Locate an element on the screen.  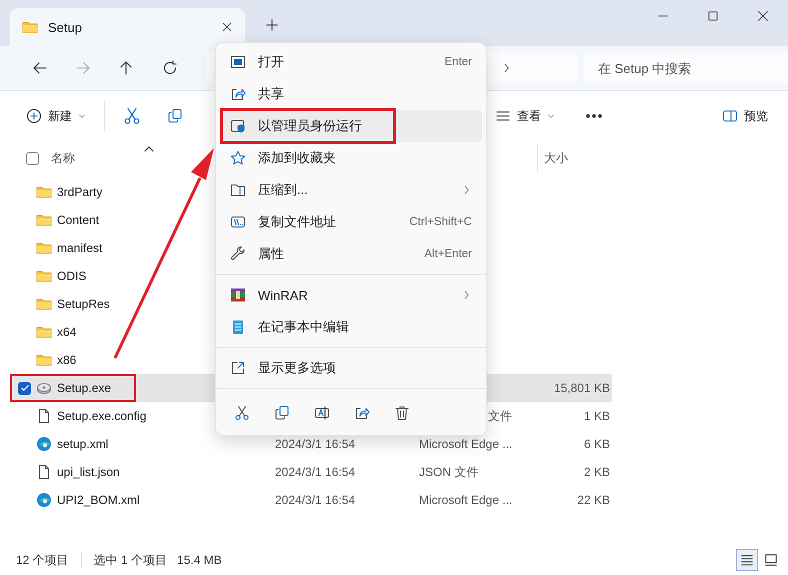
file-name: x64 is located at coordinates (66, 332).